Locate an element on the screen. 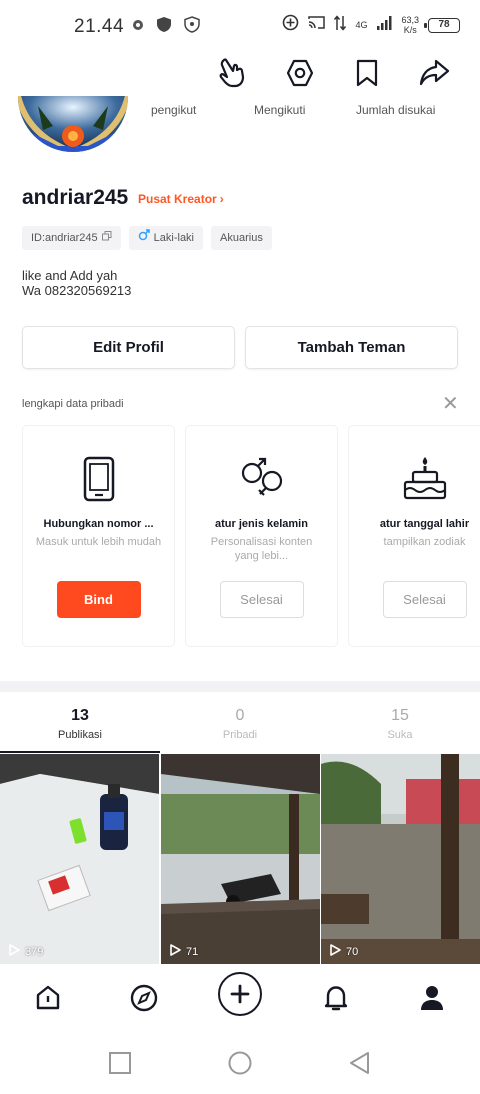  system-navigation-bar is located at coordinates (240, 1062).